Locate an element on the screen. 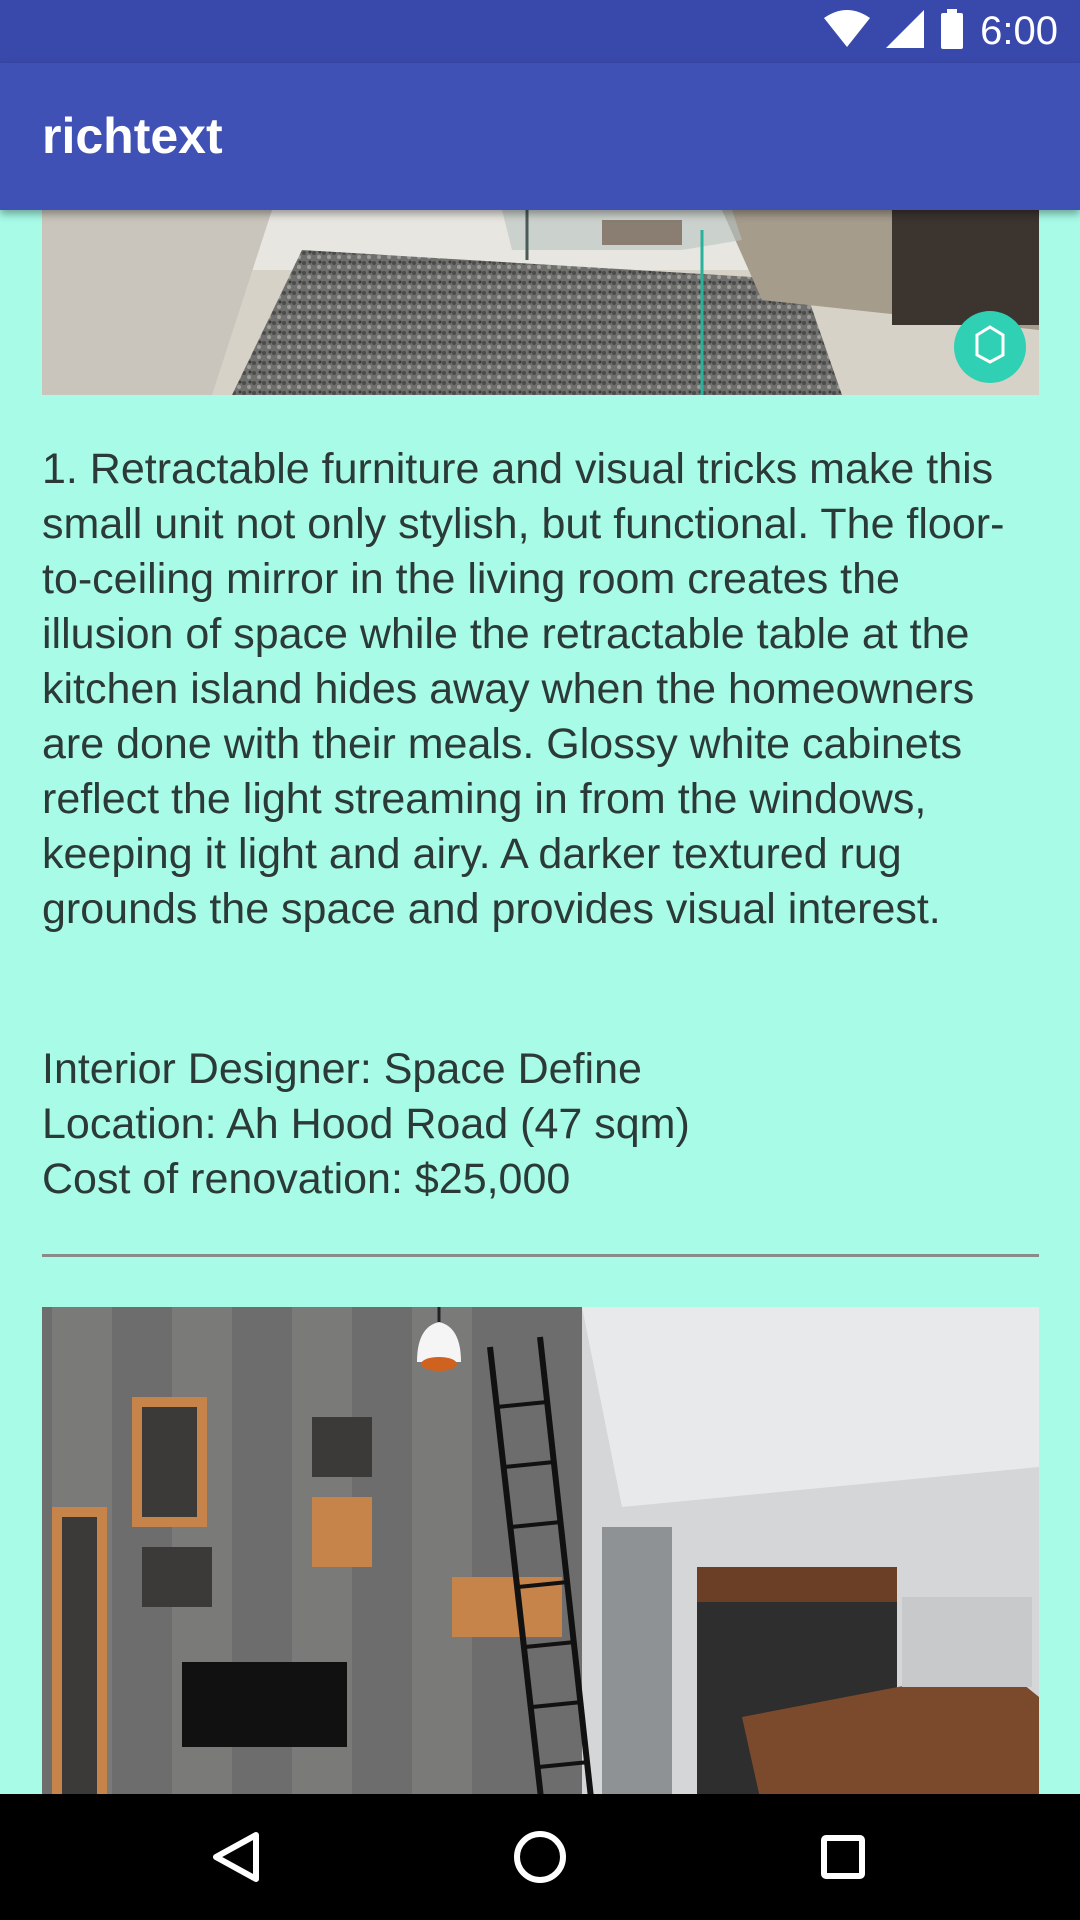 The image size is (1080, 1920). status-bar: 6:00 is located at coordinates (540, 31).